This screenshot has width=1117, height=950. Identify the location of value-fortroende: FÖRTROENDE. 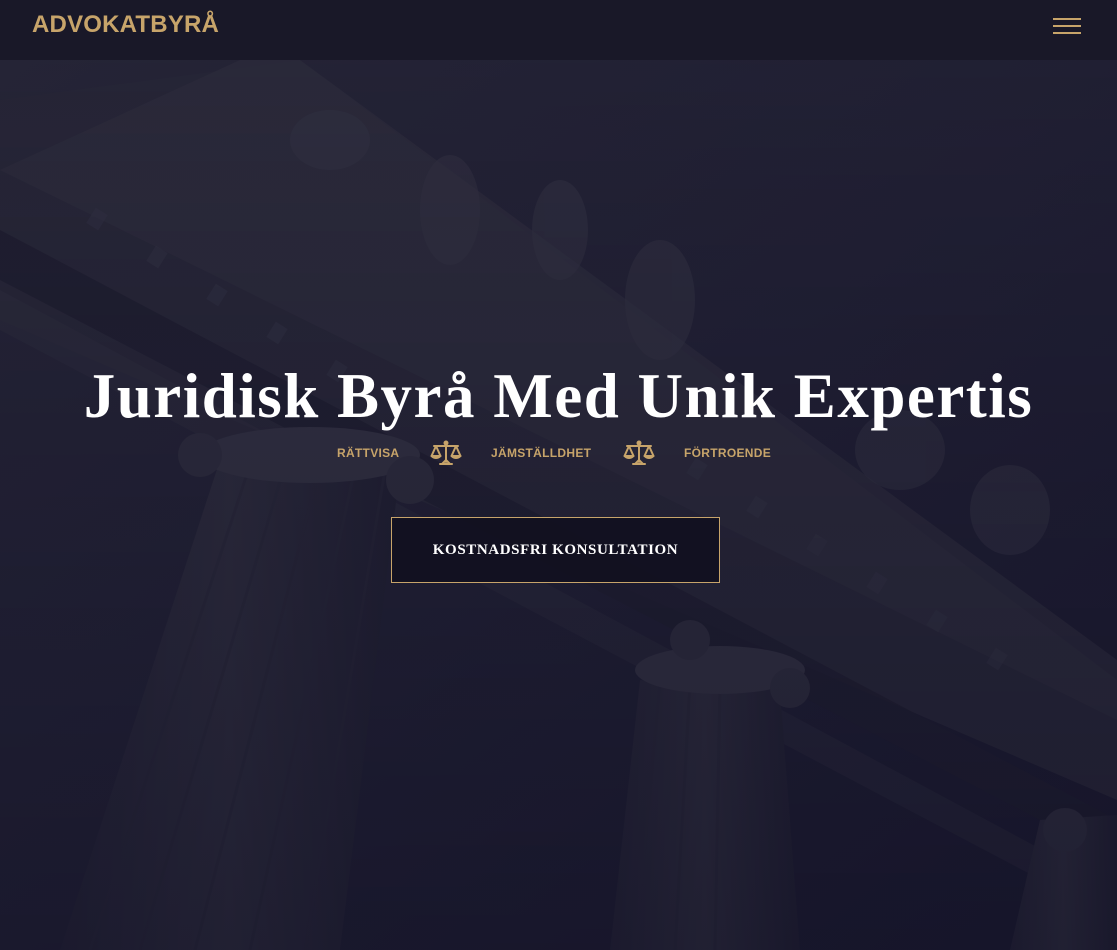
(727, 453).